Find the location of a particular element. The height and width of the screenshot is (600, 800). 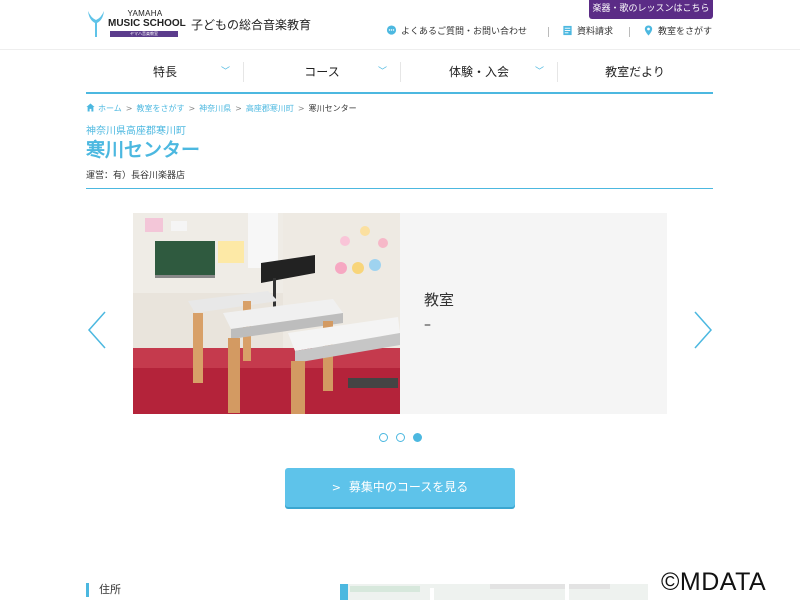

slider-pagination is located at coordinates (401, 438).